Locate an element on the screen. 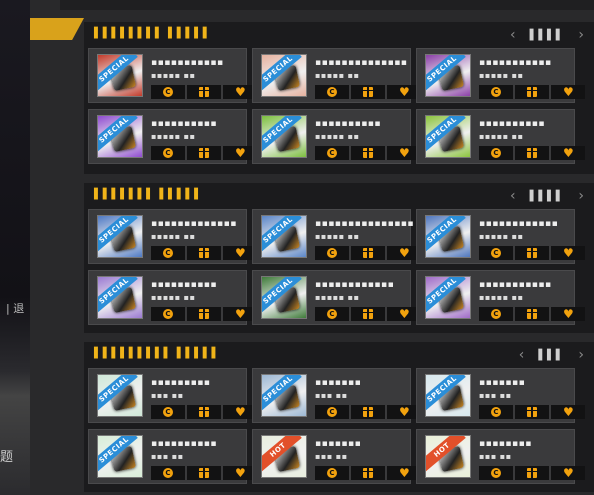  item-card: SPECIAL ▪▪▪▪▪▪▪▪▪▪▪▪▪ ▪▪▪▪▪ ▪▪ C ♥ is located at coordinates (172, 236).